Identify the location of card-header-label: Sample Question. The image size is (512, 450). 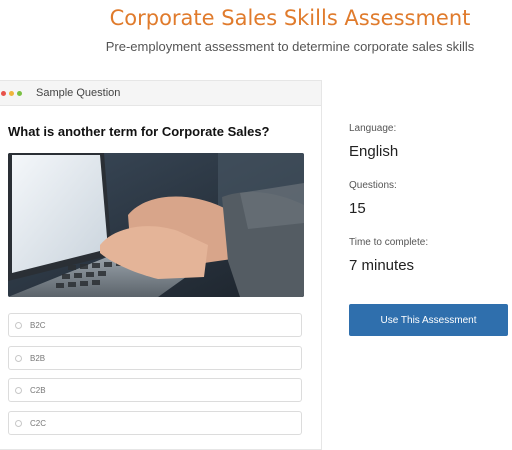
(78, 93).